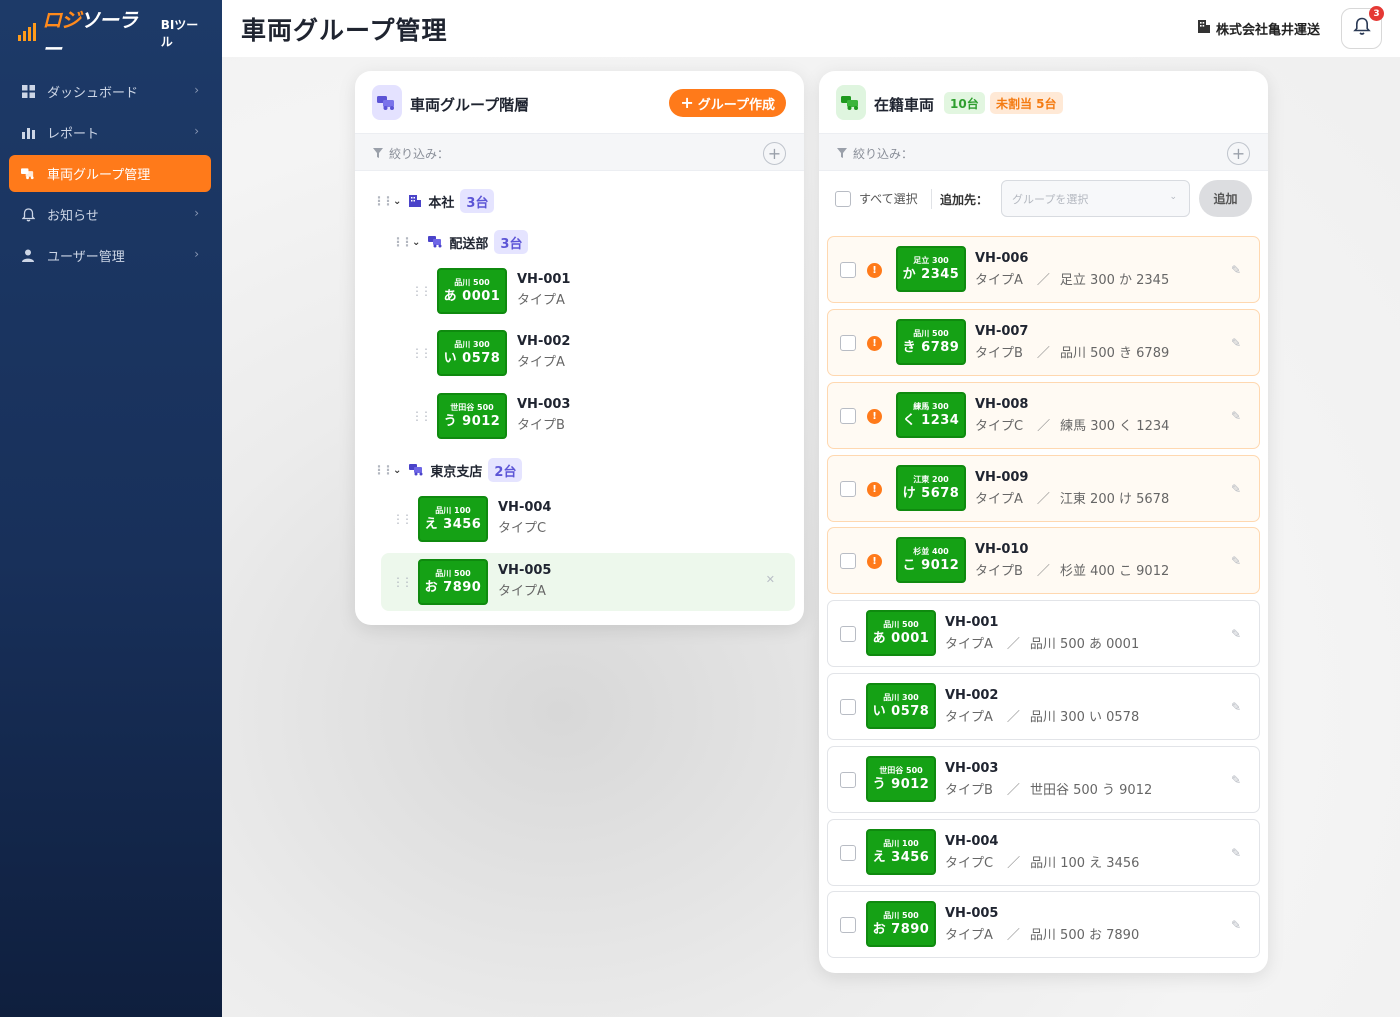 The height and width of the screenshot is (1017, 1400). Describe the element at coordinates (110, 214) in the screenshot. I see `sidebar-item-notices: お知らせ ›` at that location.